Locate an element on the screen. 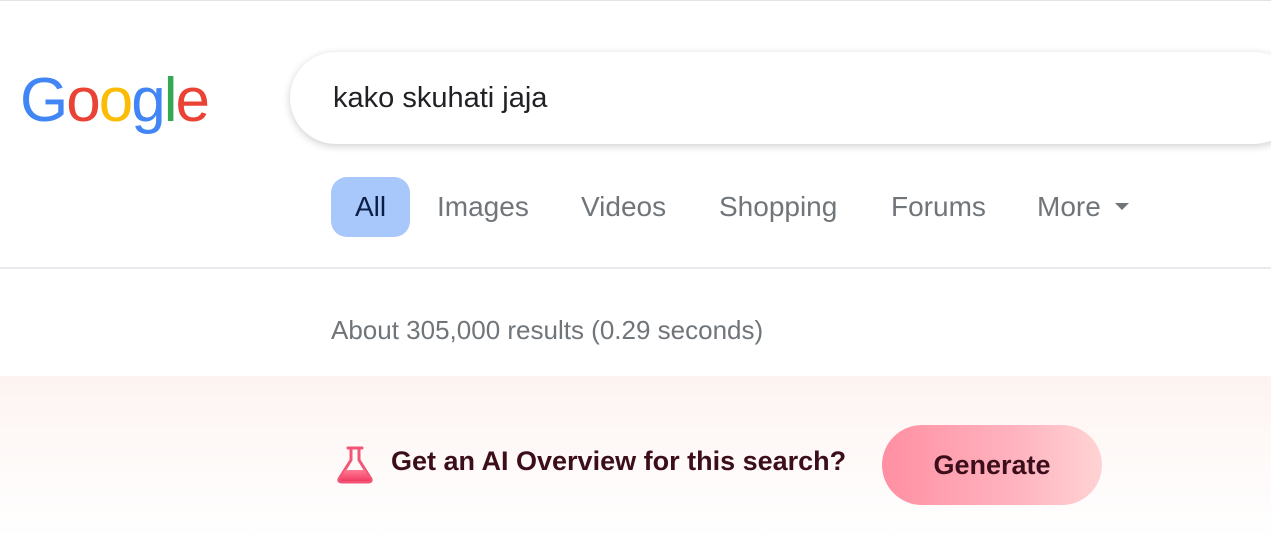  search-input is located at coordinates (783, 98).